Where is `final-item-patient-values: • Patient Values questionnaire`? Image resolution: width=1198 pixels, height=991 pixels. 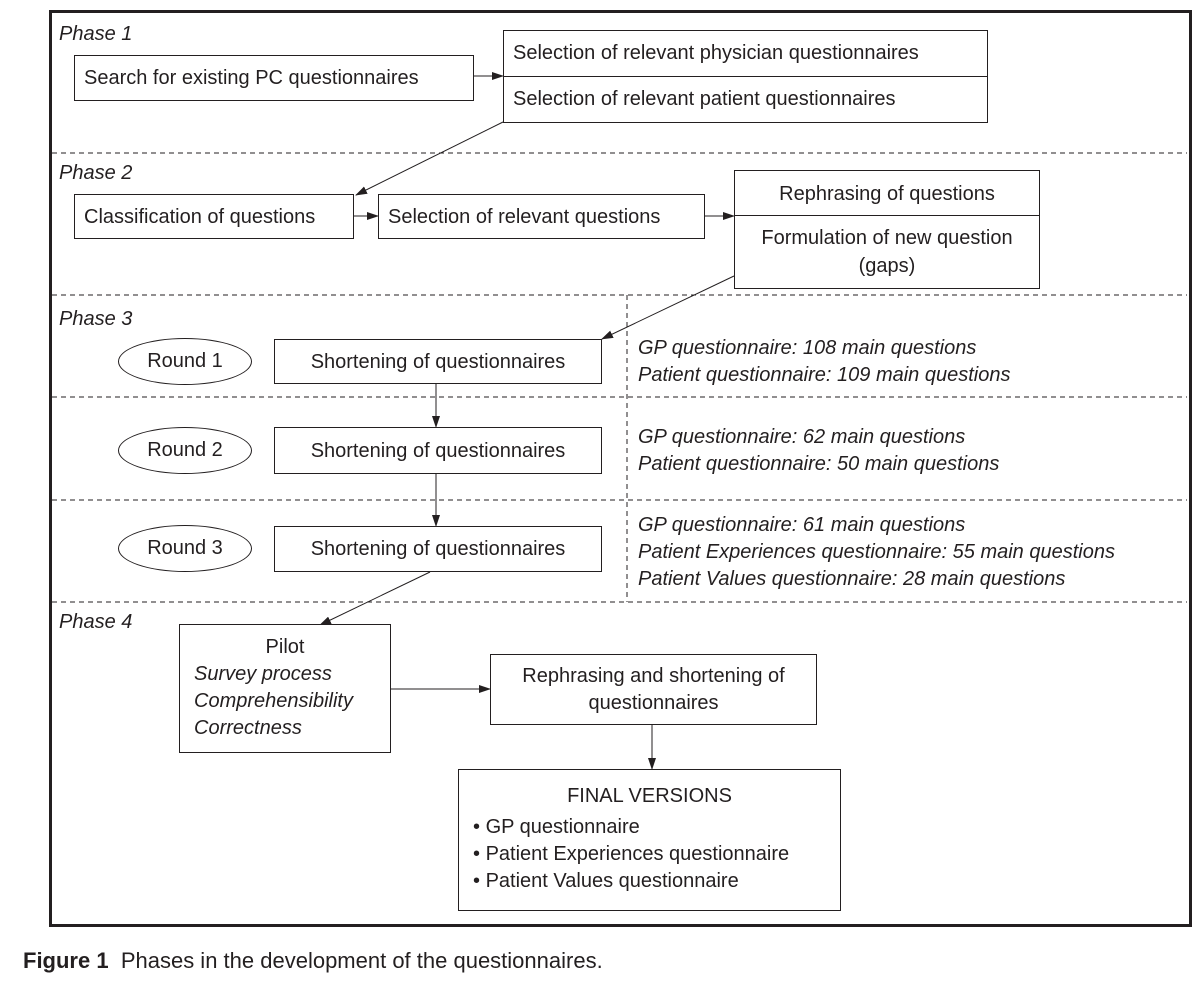
final-item-patient-values: • Patient Values questionnaire is located at coordinates (649, 881).